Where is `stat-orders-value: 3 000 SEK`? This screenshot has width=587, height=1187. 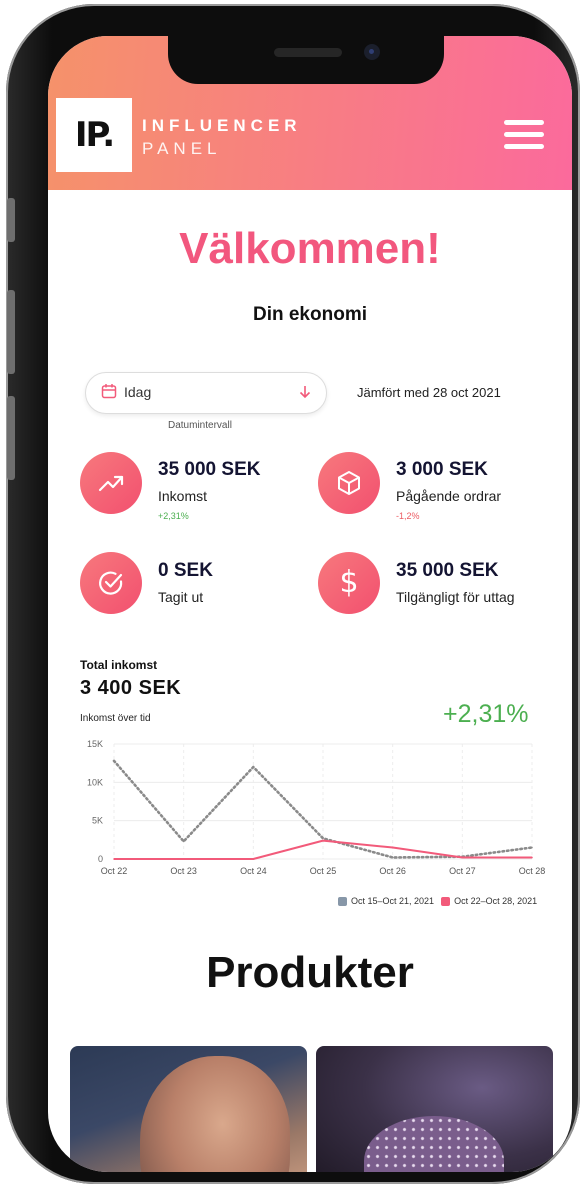
stat-orders-value: 3 000 SEK is located at coordinates (442, 469).